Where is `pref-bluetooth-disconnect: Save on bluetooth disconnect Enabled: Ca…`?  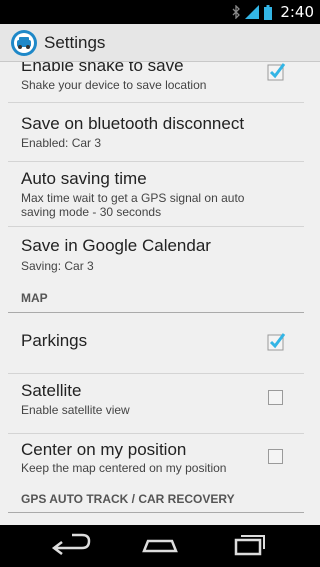
pref-bluetooth-disconnect: Save on bluetooth disconnect Enabled: Ca… is located at coordinates (160, 132).